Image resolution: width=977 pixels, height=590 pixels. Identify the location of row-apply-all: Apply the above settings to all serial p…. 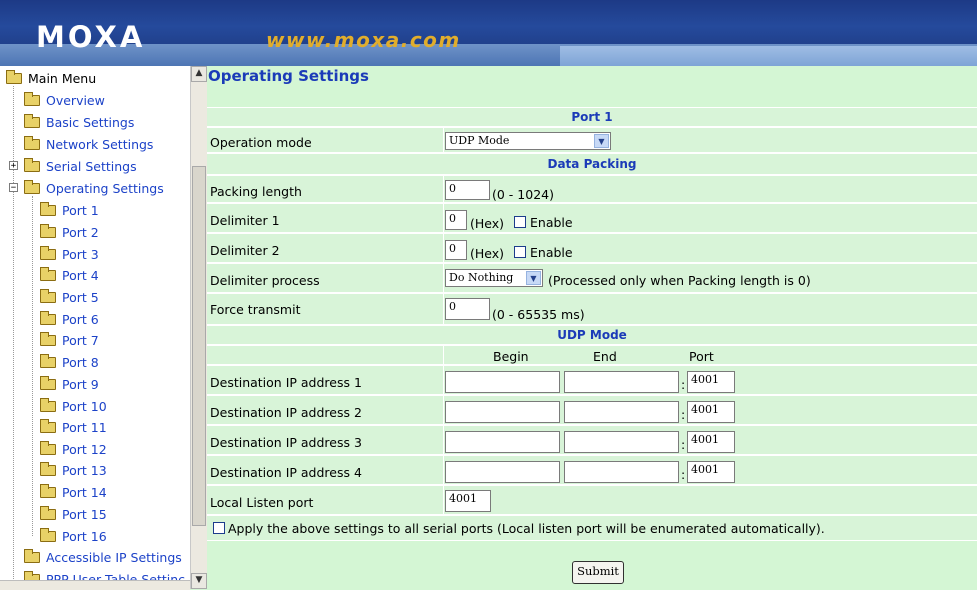
(592, 528).